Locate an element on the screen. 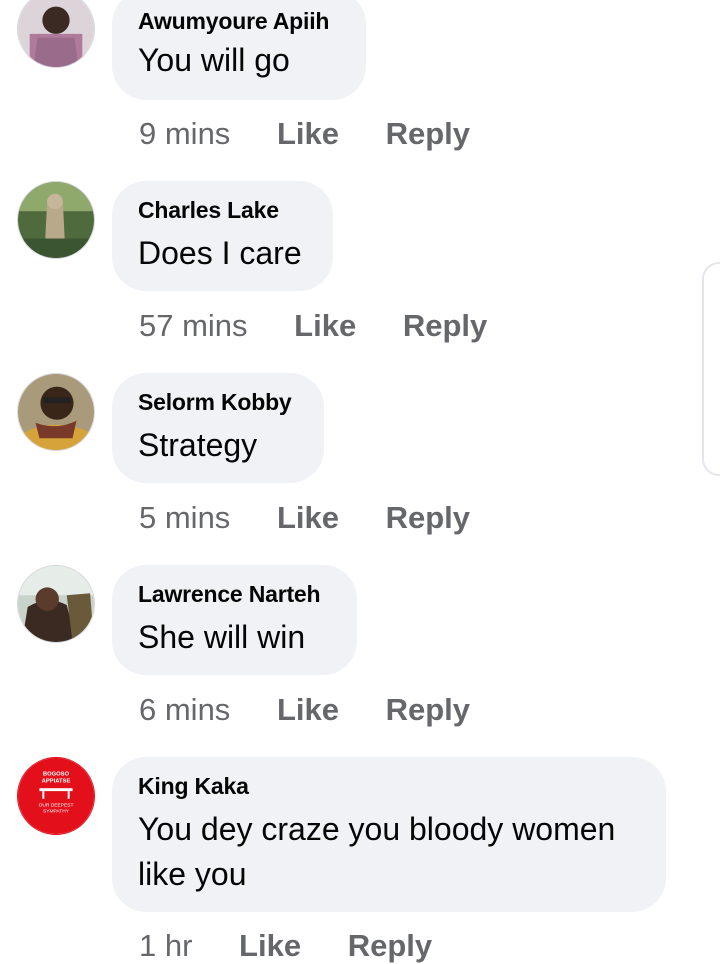 This screenshot has height=964, width=720. comment-actions: 5 mins Like Reply is located at coordinates (304, 518).